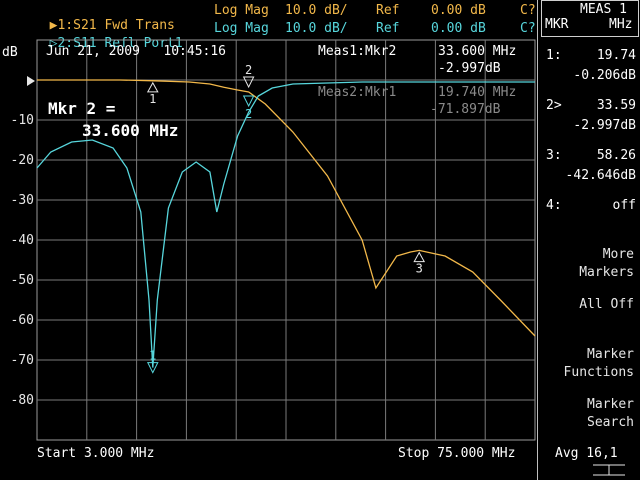  Describe the element at coordinates (603, 9) in the screenshot. I see `meas-box-title: MEAS 1` at that location.